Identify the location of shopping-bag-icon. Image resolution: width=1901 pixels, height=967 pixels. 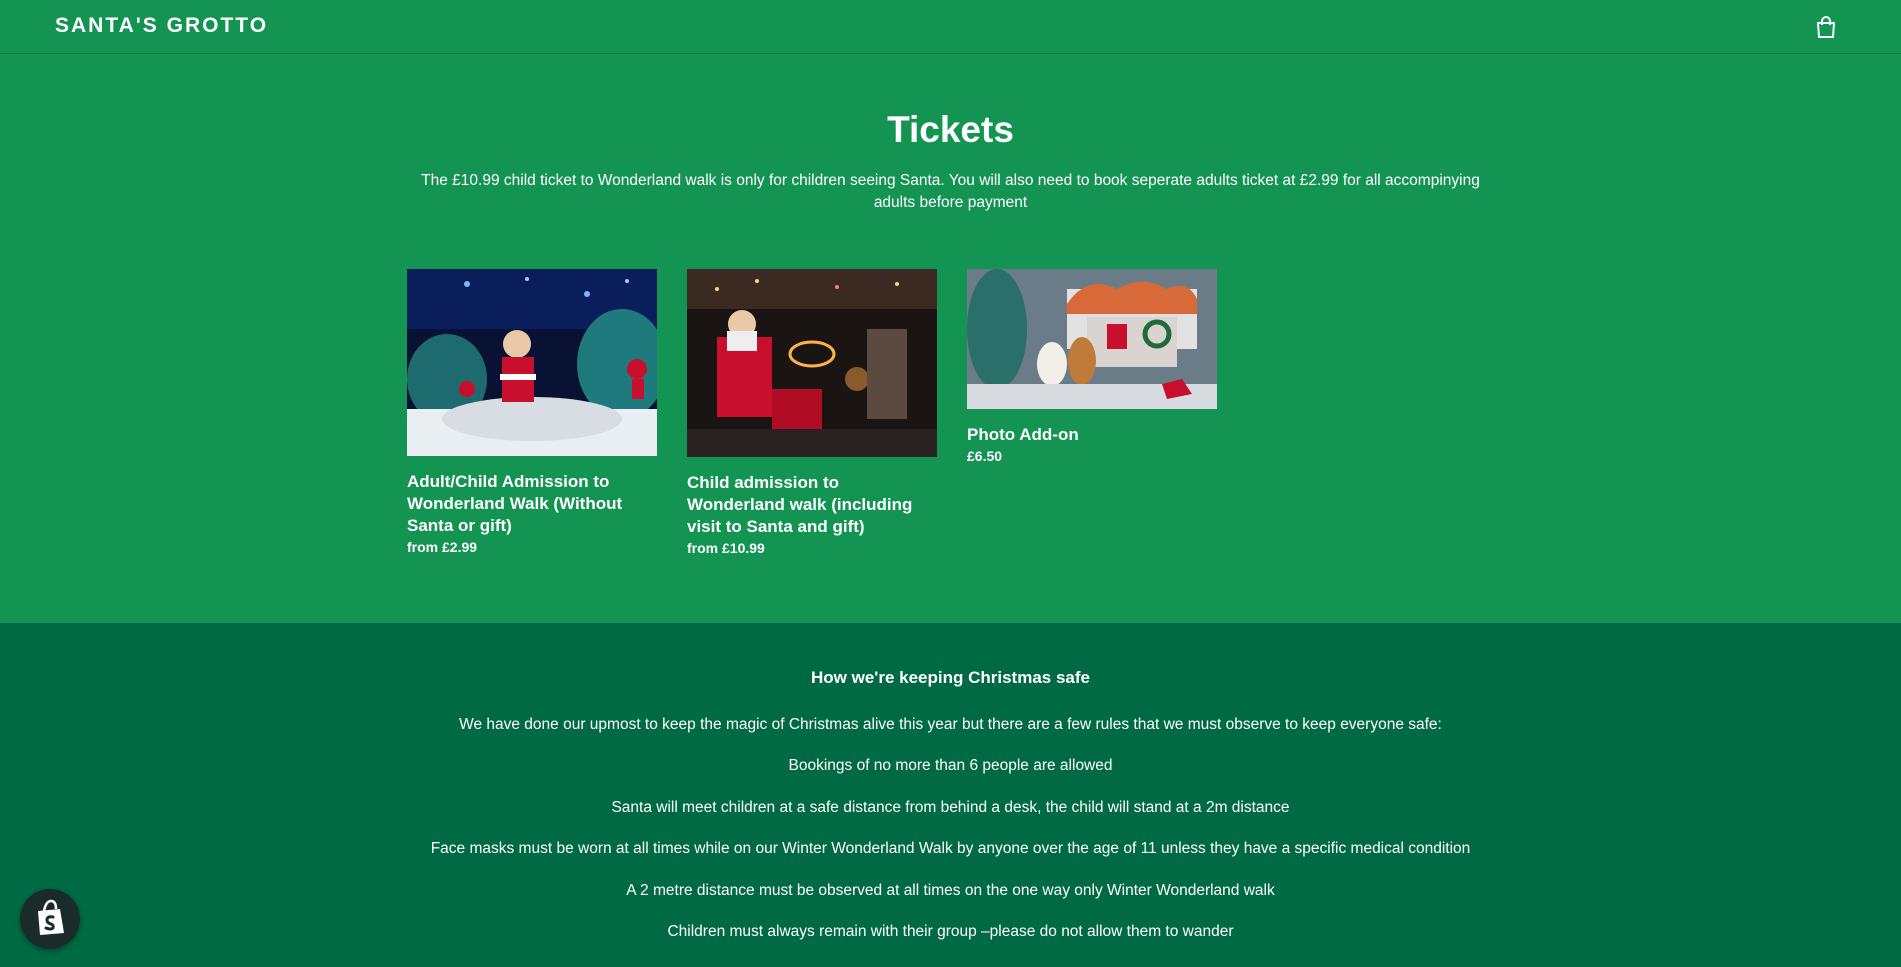
(1826, 27).